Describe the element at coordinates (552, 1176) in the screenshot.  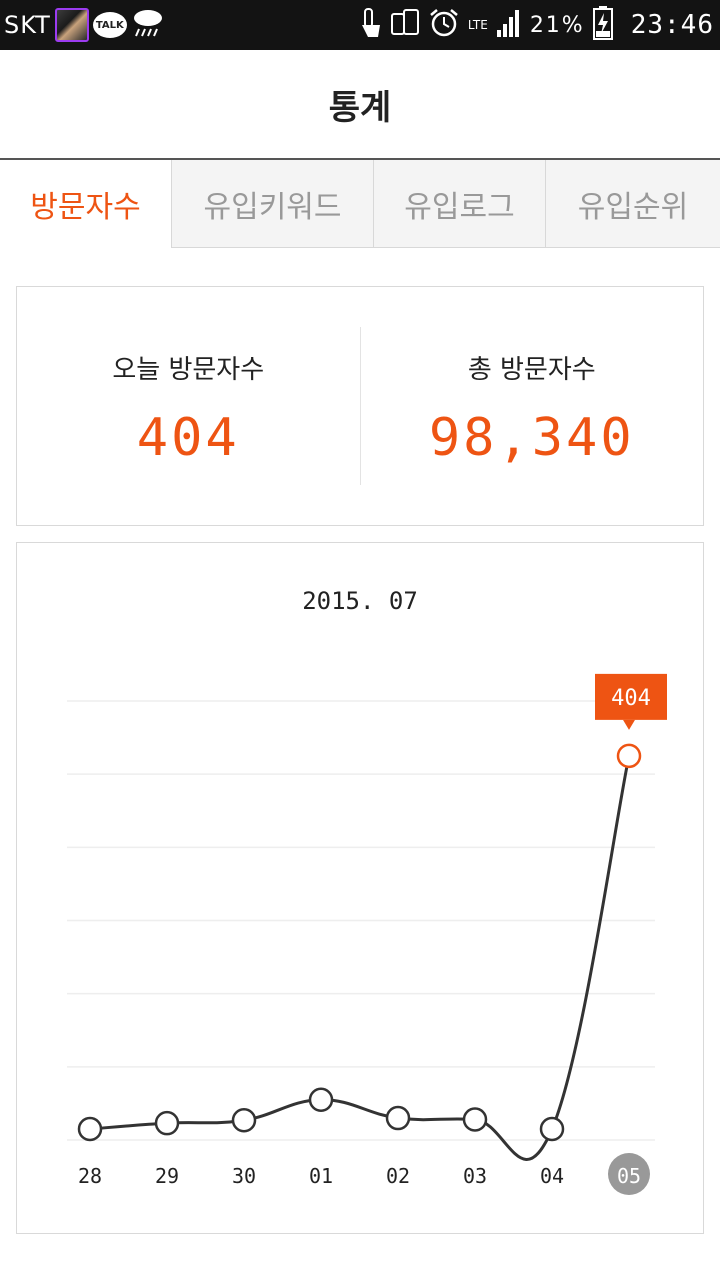
I see `x-tick-label: 04` at that location.